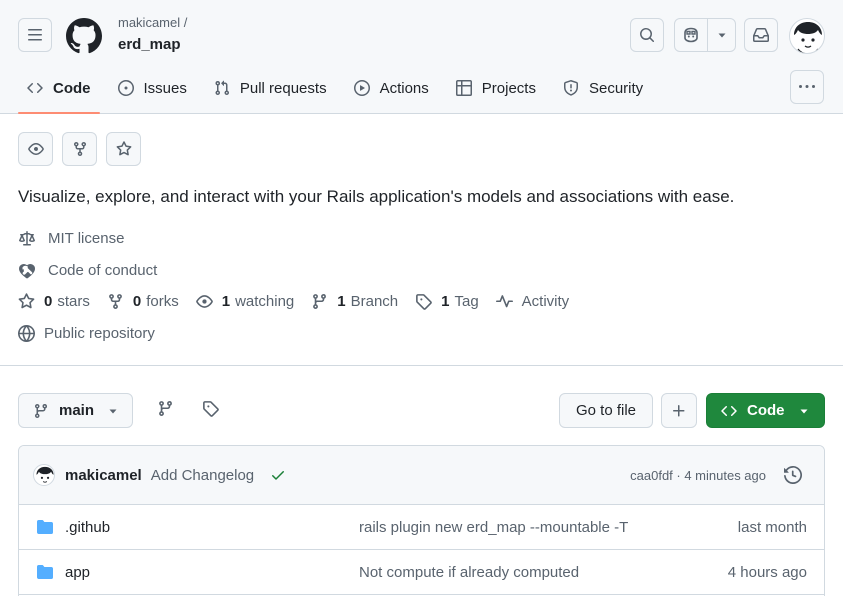  Describe the element at coordinates (86, 238) in the screenshot. I see `license-label: MIT license` at that location.